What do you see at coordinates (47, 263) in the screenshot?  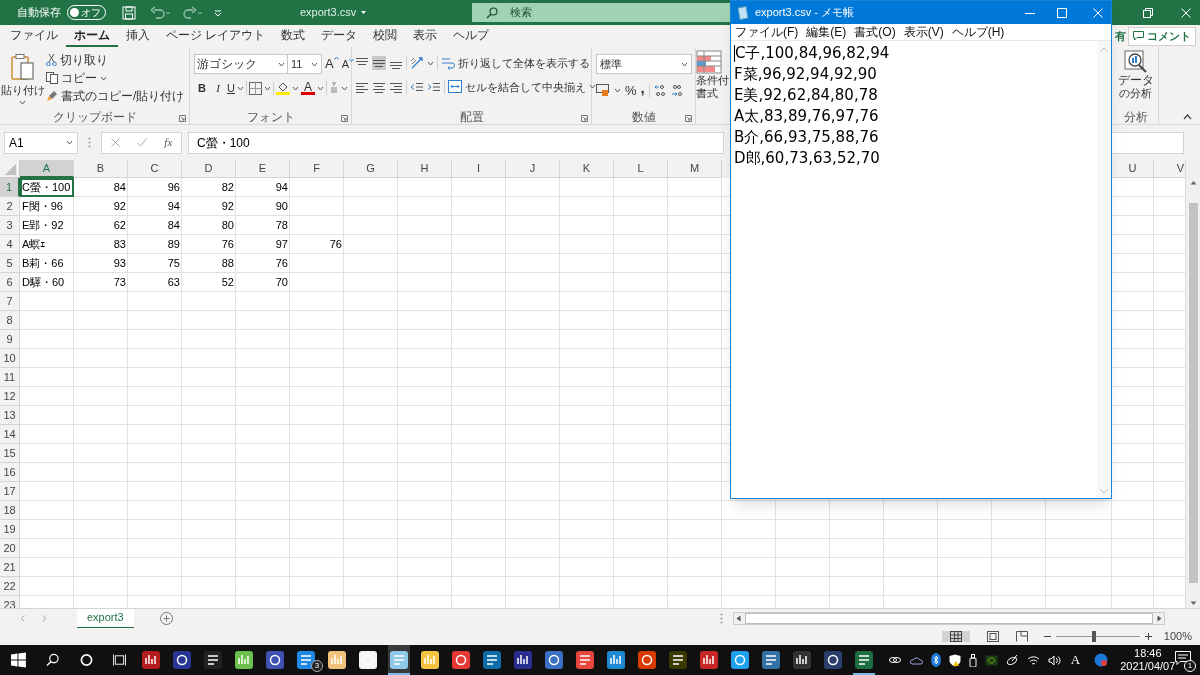 I see `table-cell: B莉・66` at bounding box center [47, 263].